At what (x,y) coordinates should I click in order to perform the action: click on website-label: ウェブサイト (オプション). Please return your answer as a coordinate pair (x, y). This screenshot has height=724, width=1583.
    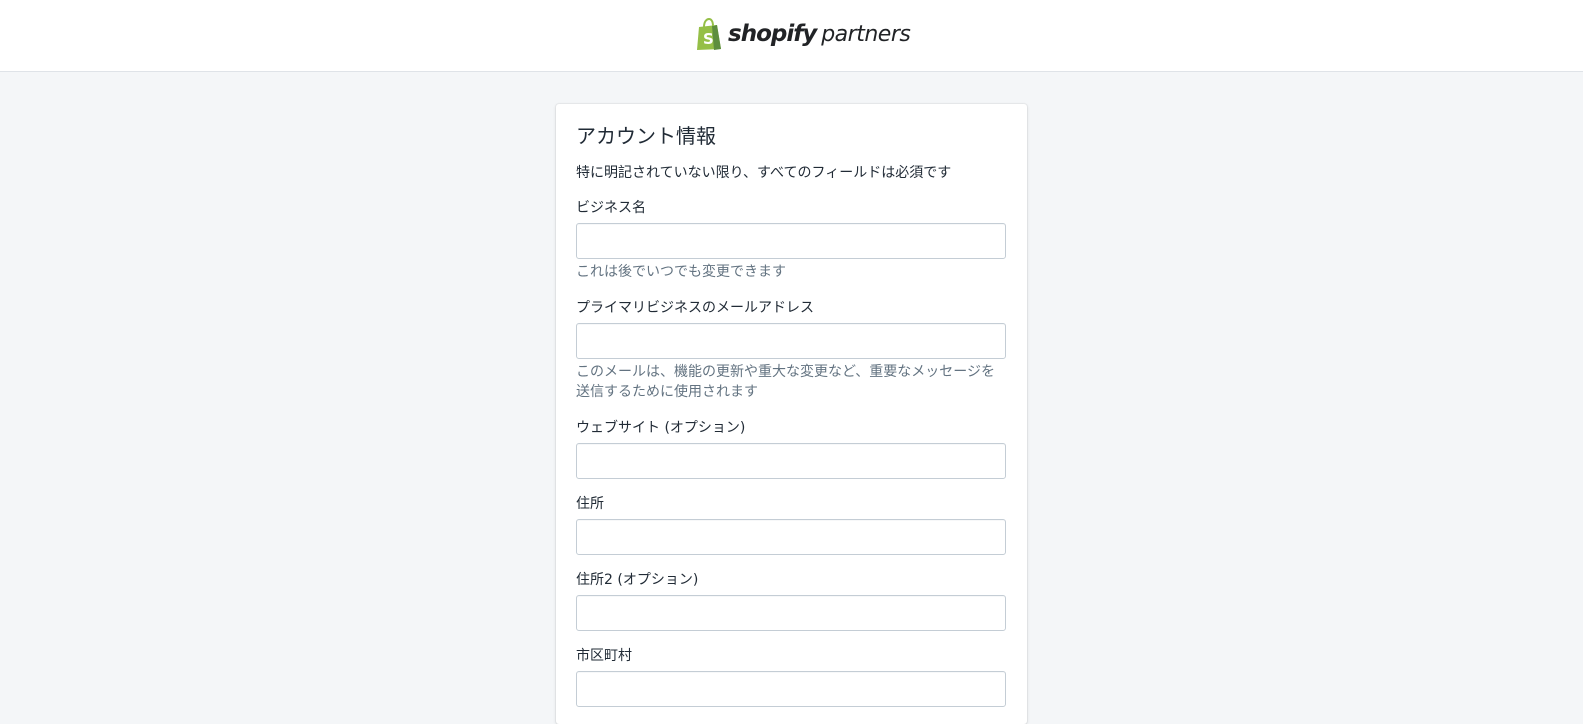
    Looking at the image, I should click on (661, 428).